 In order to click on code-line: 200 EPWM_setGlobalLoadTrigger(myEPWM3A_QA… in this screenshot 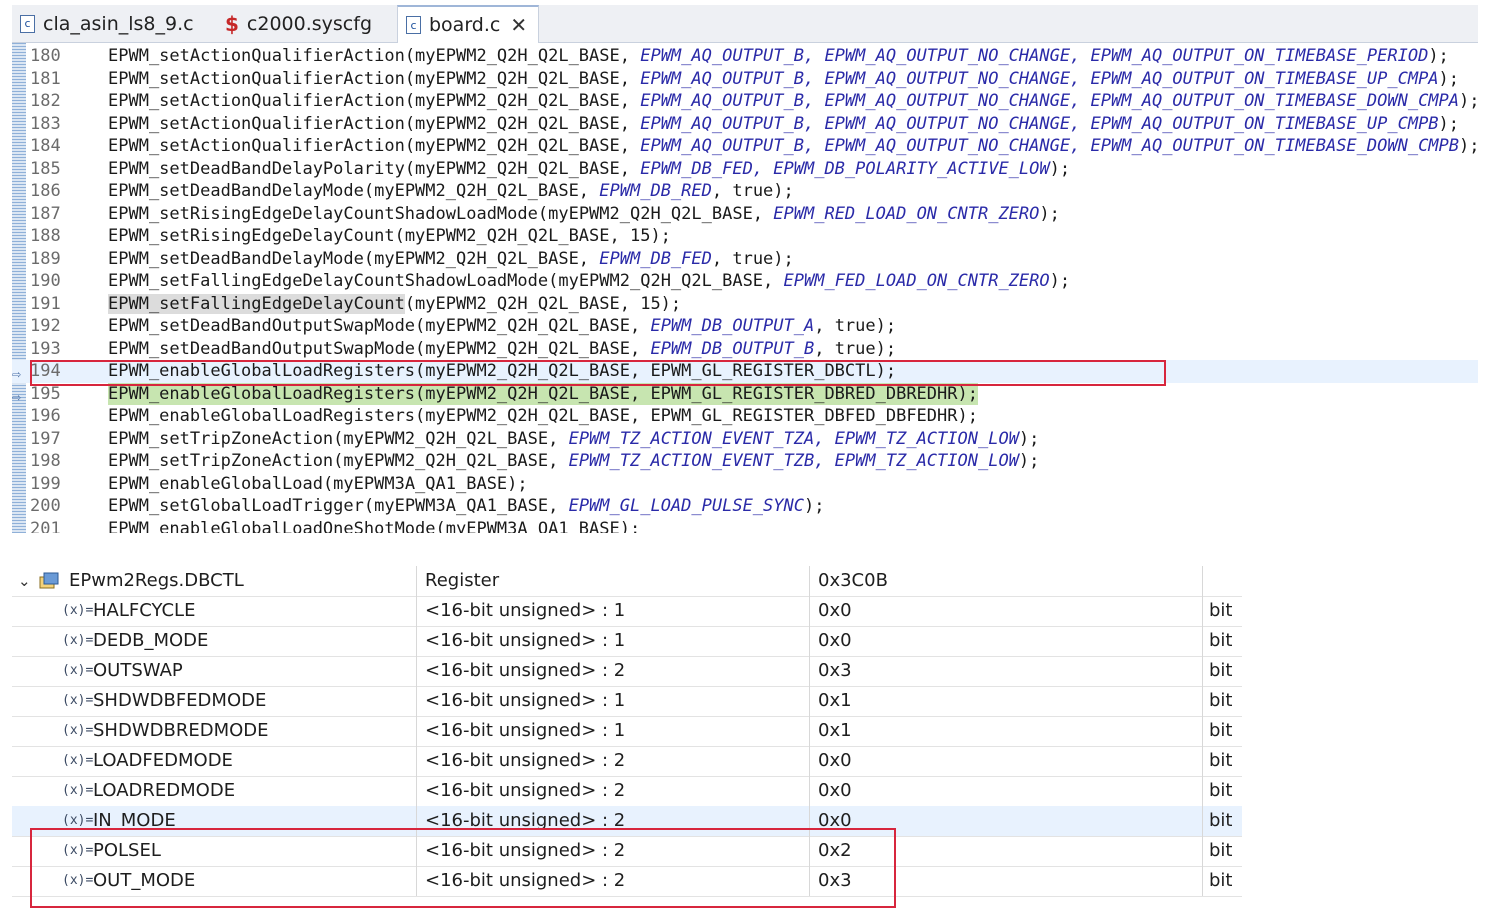, I will do `click(745, 506)`.